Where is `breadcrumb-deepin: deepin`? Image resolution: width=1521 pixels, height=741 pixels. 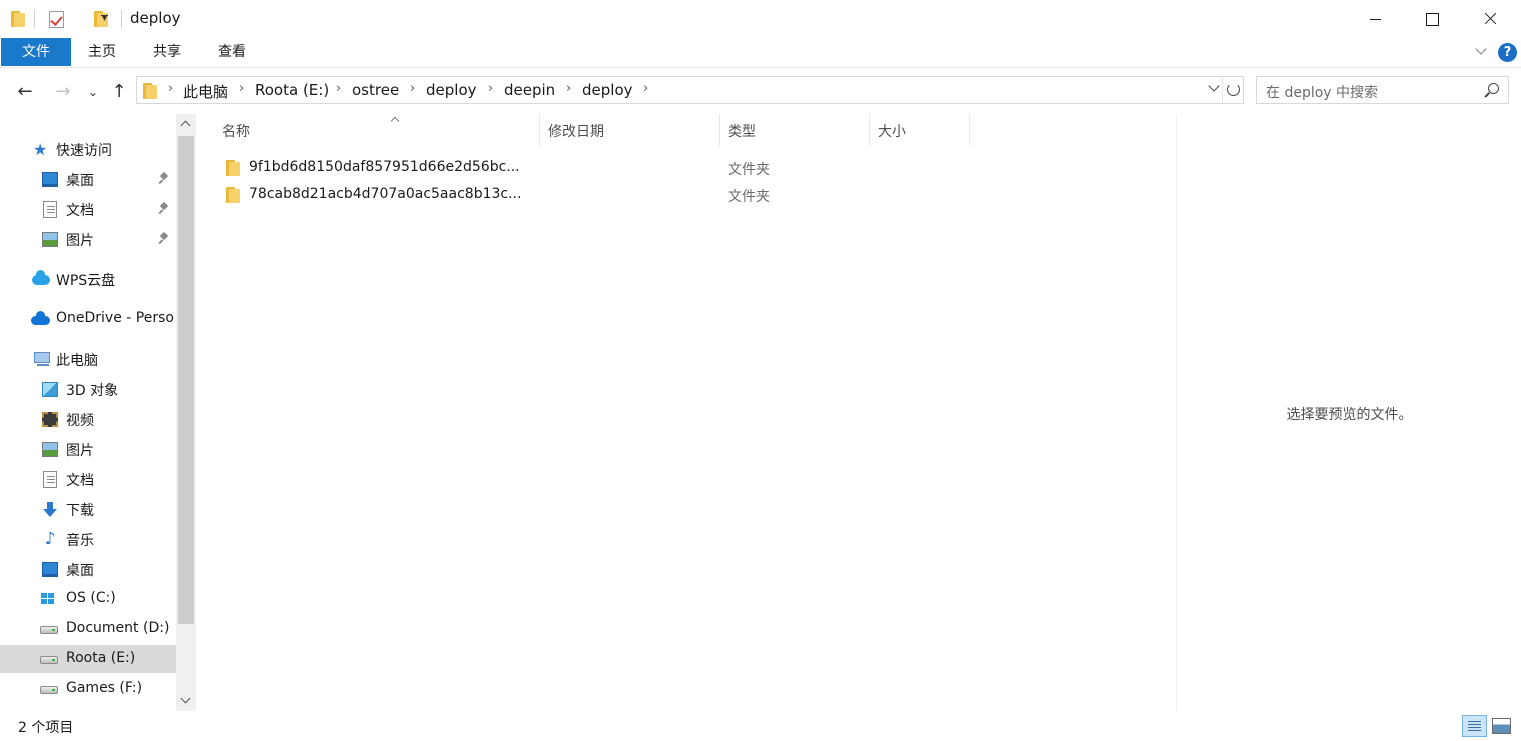 breadcrumb-deepin: deepin is located at coordinates (529, 90).